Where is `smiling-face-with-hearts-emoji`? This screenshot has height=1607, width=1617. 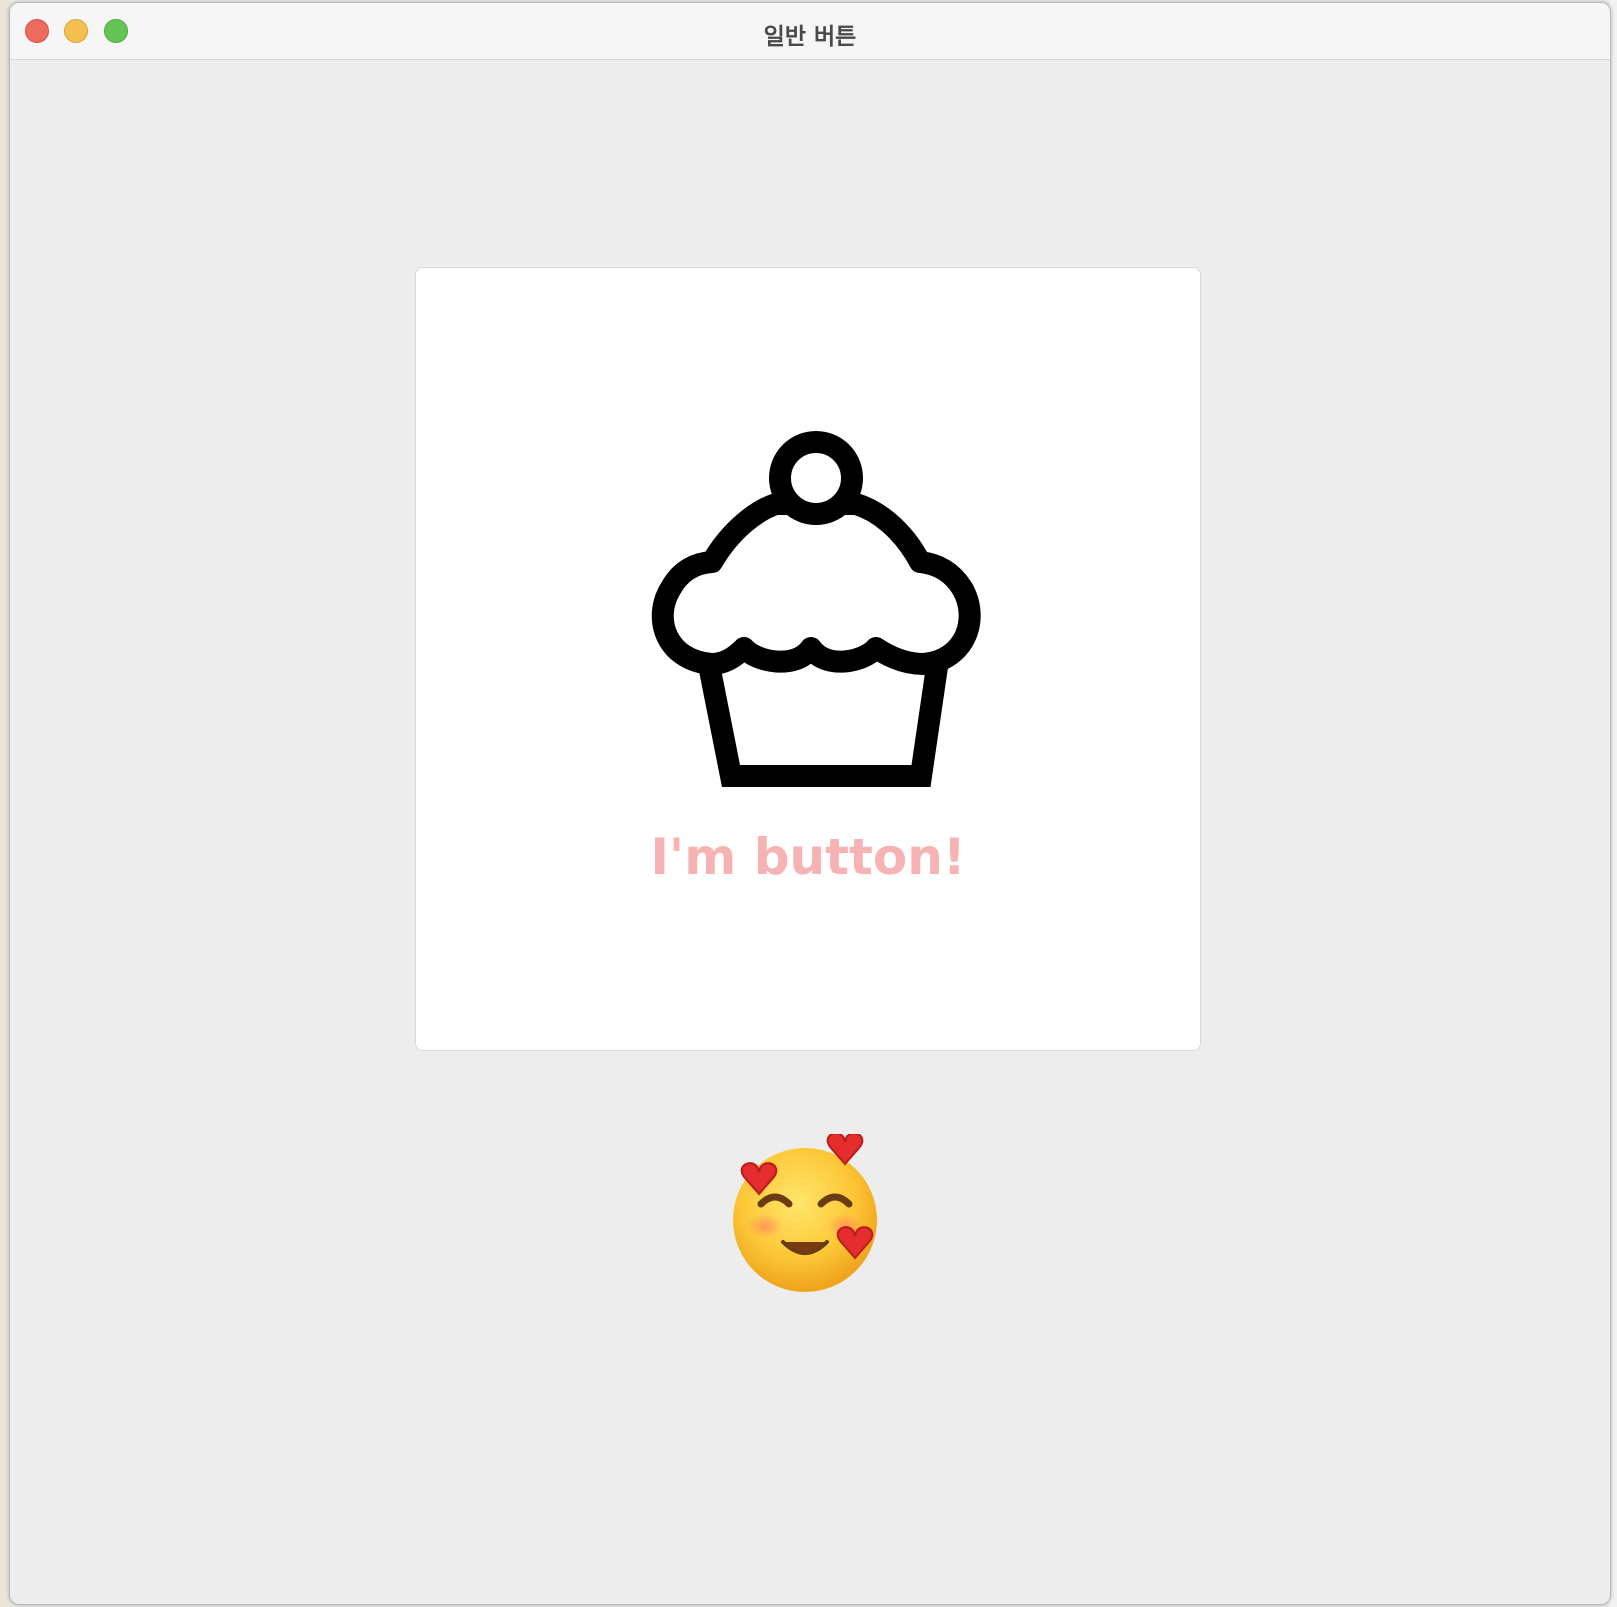
smiling-face-with-hearts-emoji is located at coordinates (805, 1213).